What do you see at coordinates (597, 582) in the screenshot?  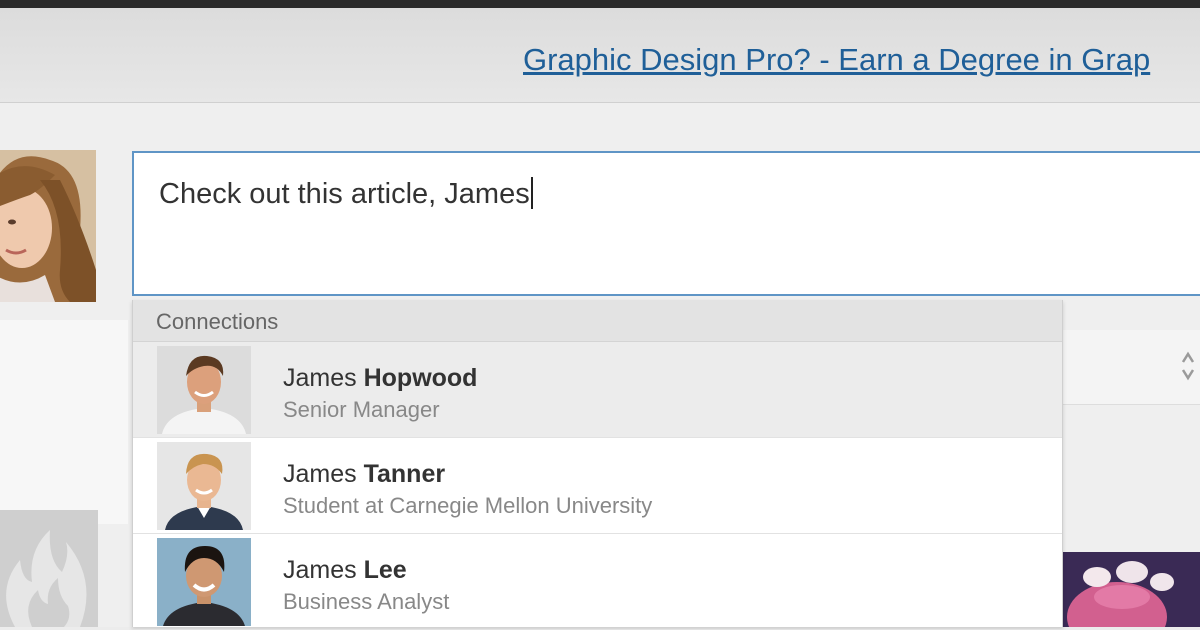 I see `mention-item-lee: James Lee Business Analyst` at bounding box center [597, 582].